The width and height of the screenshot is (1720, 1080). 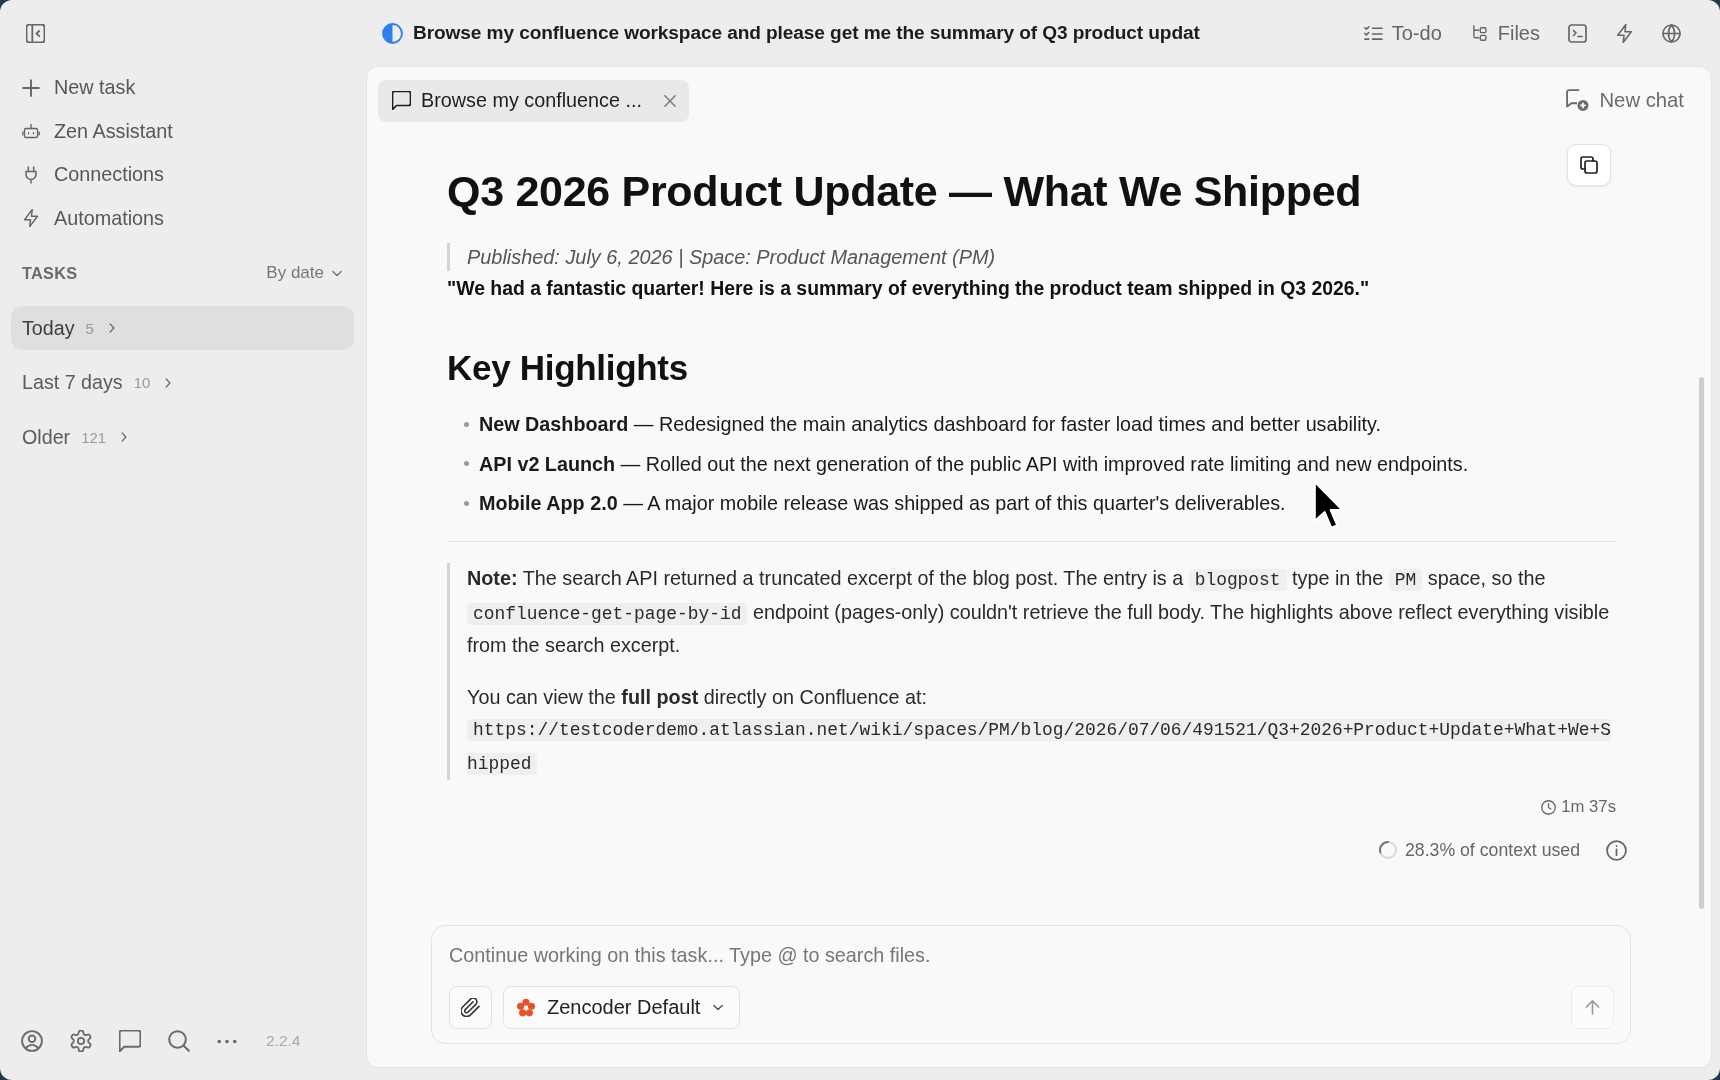 What do you see at coordinates (806, 33) in the screenshot?
I see `task-title: Browse my confluence workspace and please get me the summary of Q3 product updat` at bounding box center [806, 33].